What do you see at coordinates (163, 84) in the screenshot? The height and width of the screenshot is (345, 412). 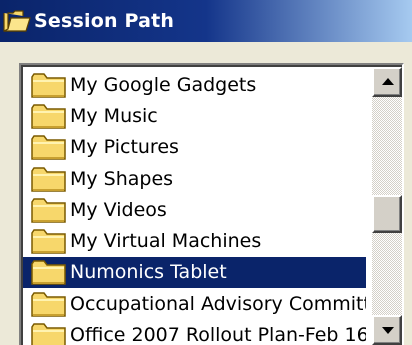 I see `list-item-label: My Google Gadgets` at bounding box center [163, 84].